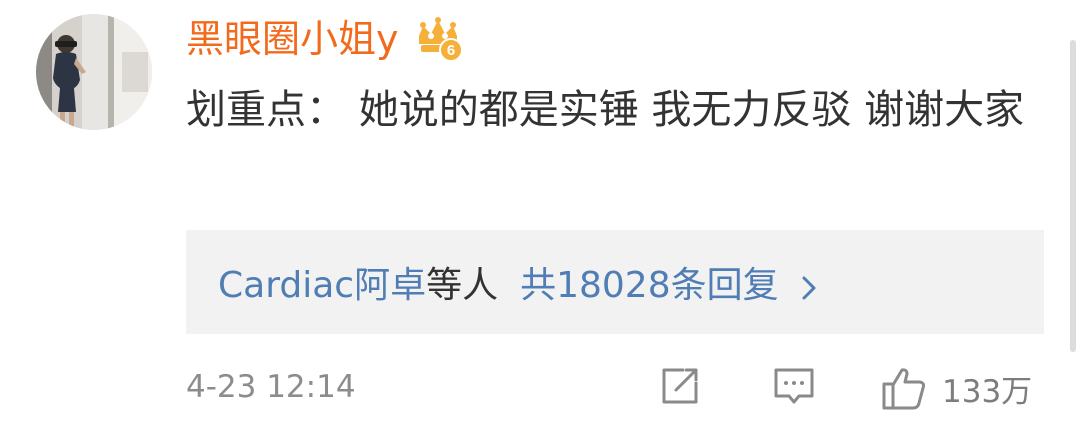 The width and height of the screenshot is (1080, 427). I want to click on comment-timestamp: 4-23 12:14, so click(271, 387).